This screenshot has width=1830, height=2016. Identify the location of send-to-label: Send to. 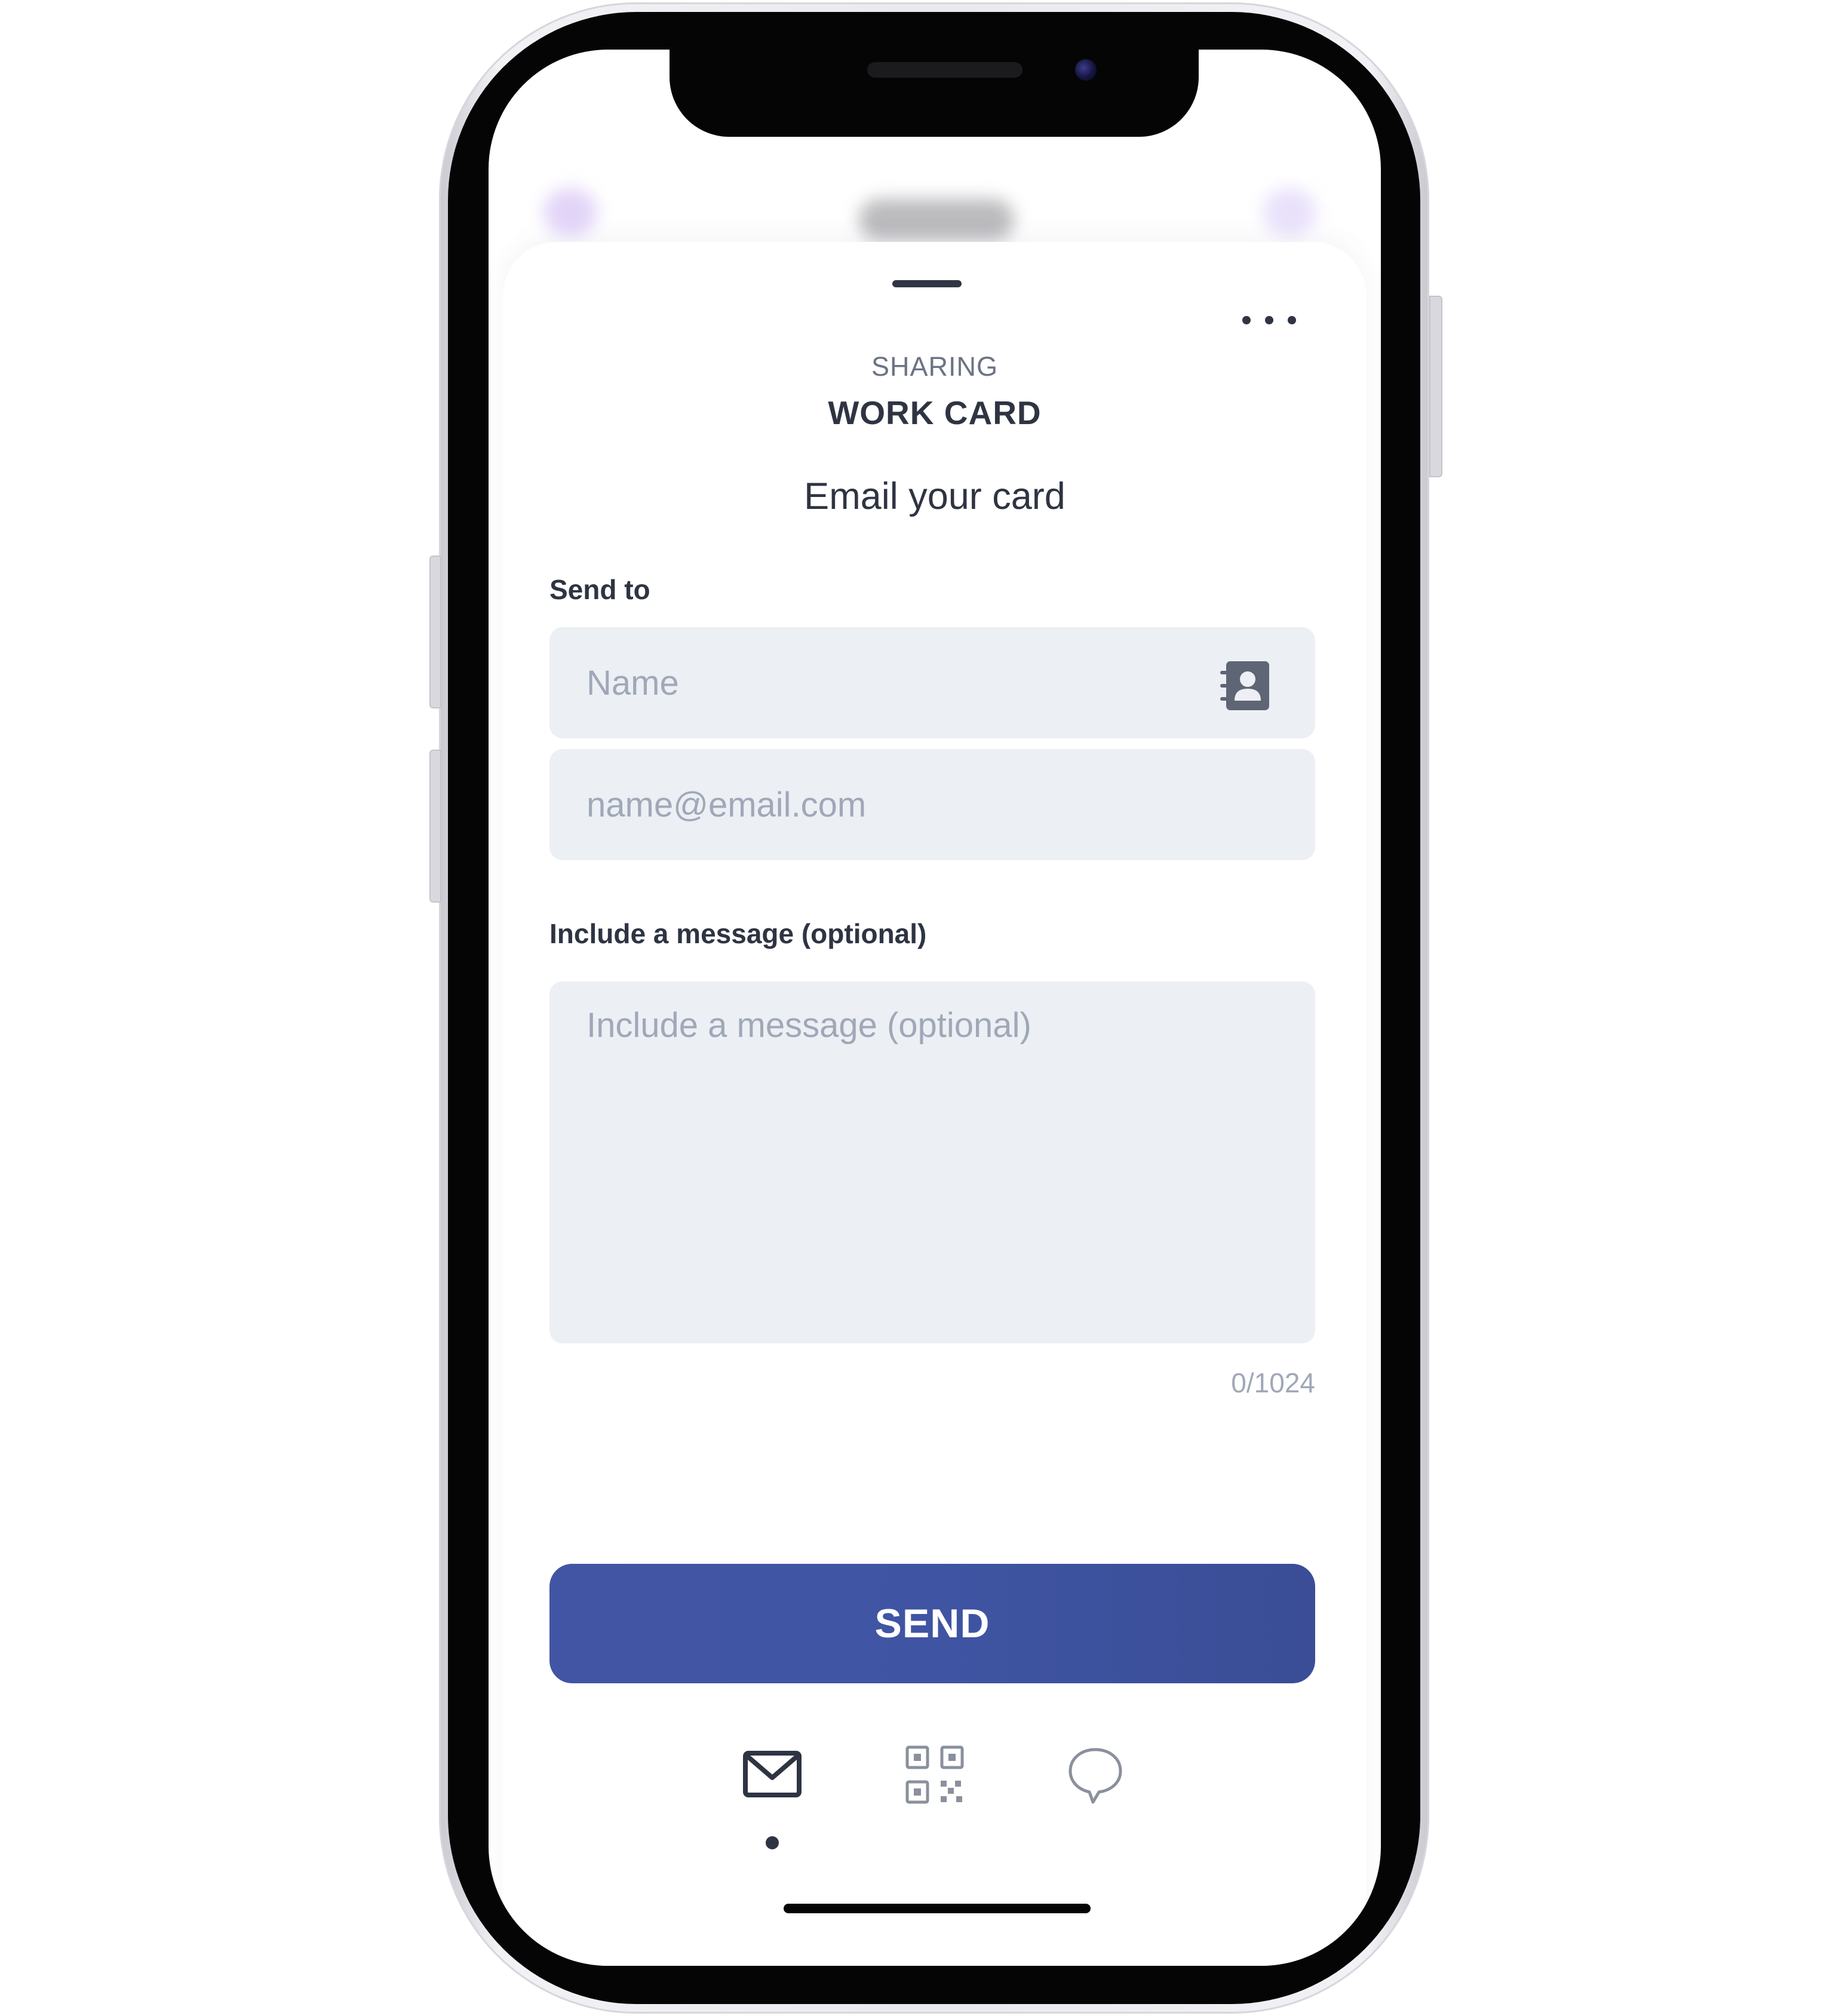
(599, 589).